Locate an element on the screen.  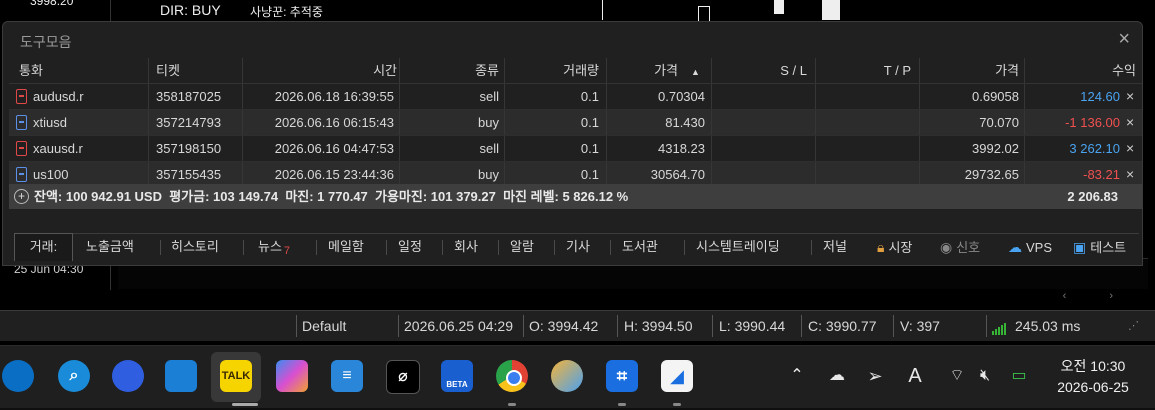
col-ticket: 티켓 is located at coordinates (168, 70).